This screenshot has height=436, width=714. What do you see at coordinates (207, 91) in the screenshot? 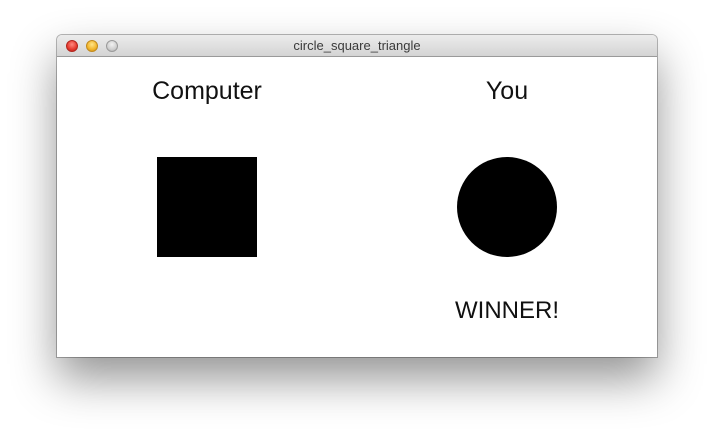
I see `computer-label: Computer` at bounding box center [207, 91].